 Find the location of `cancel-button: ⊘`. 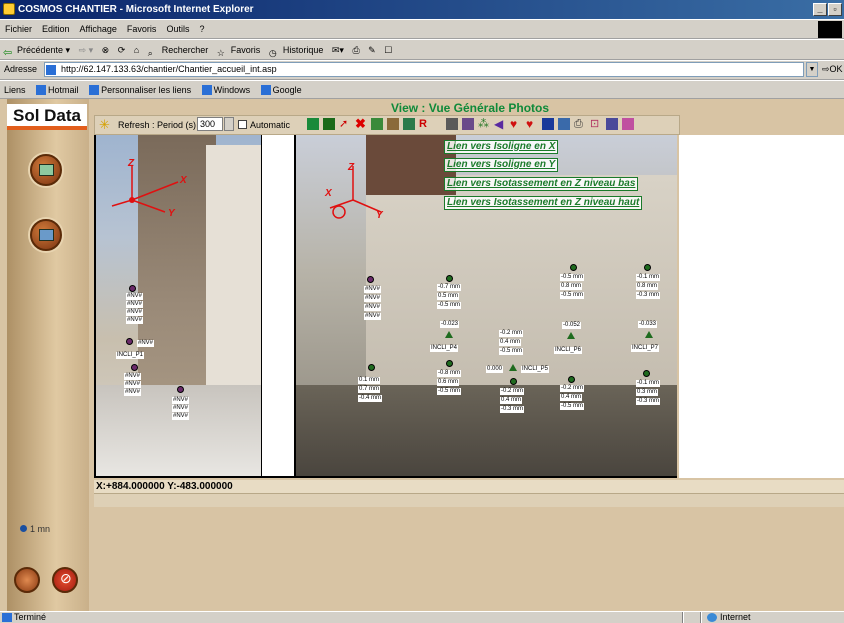

cancel-button: ⊘ is located at coordinates (65, 580).